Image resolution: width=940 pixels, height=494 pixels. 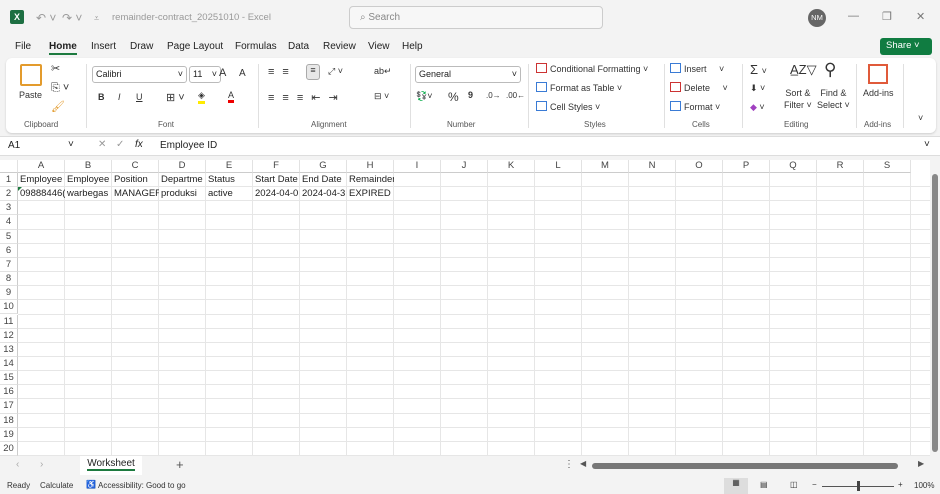 I want to click on row-header-7: 7, so click(x=9, y=265).